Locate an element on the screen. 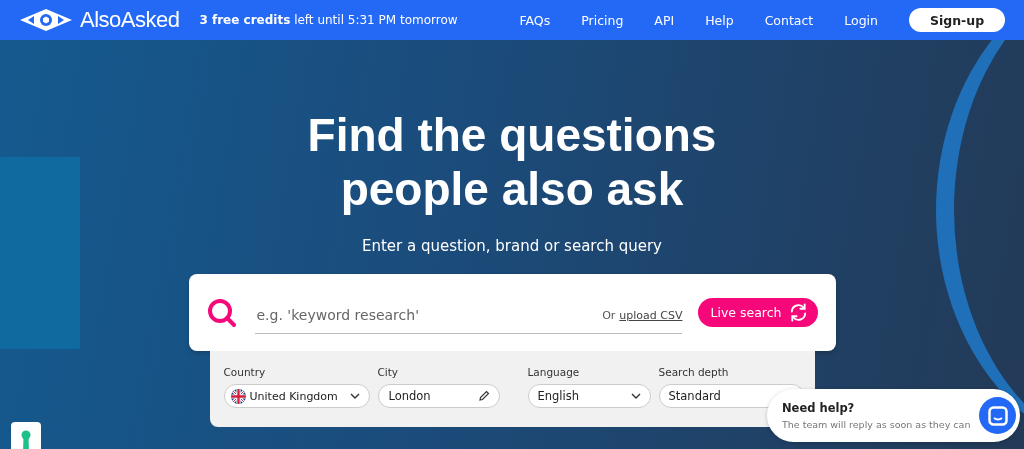 The width and height of the screenshot is (1024, 449). live-search-button: Live search is located at coordinates (758, 312).